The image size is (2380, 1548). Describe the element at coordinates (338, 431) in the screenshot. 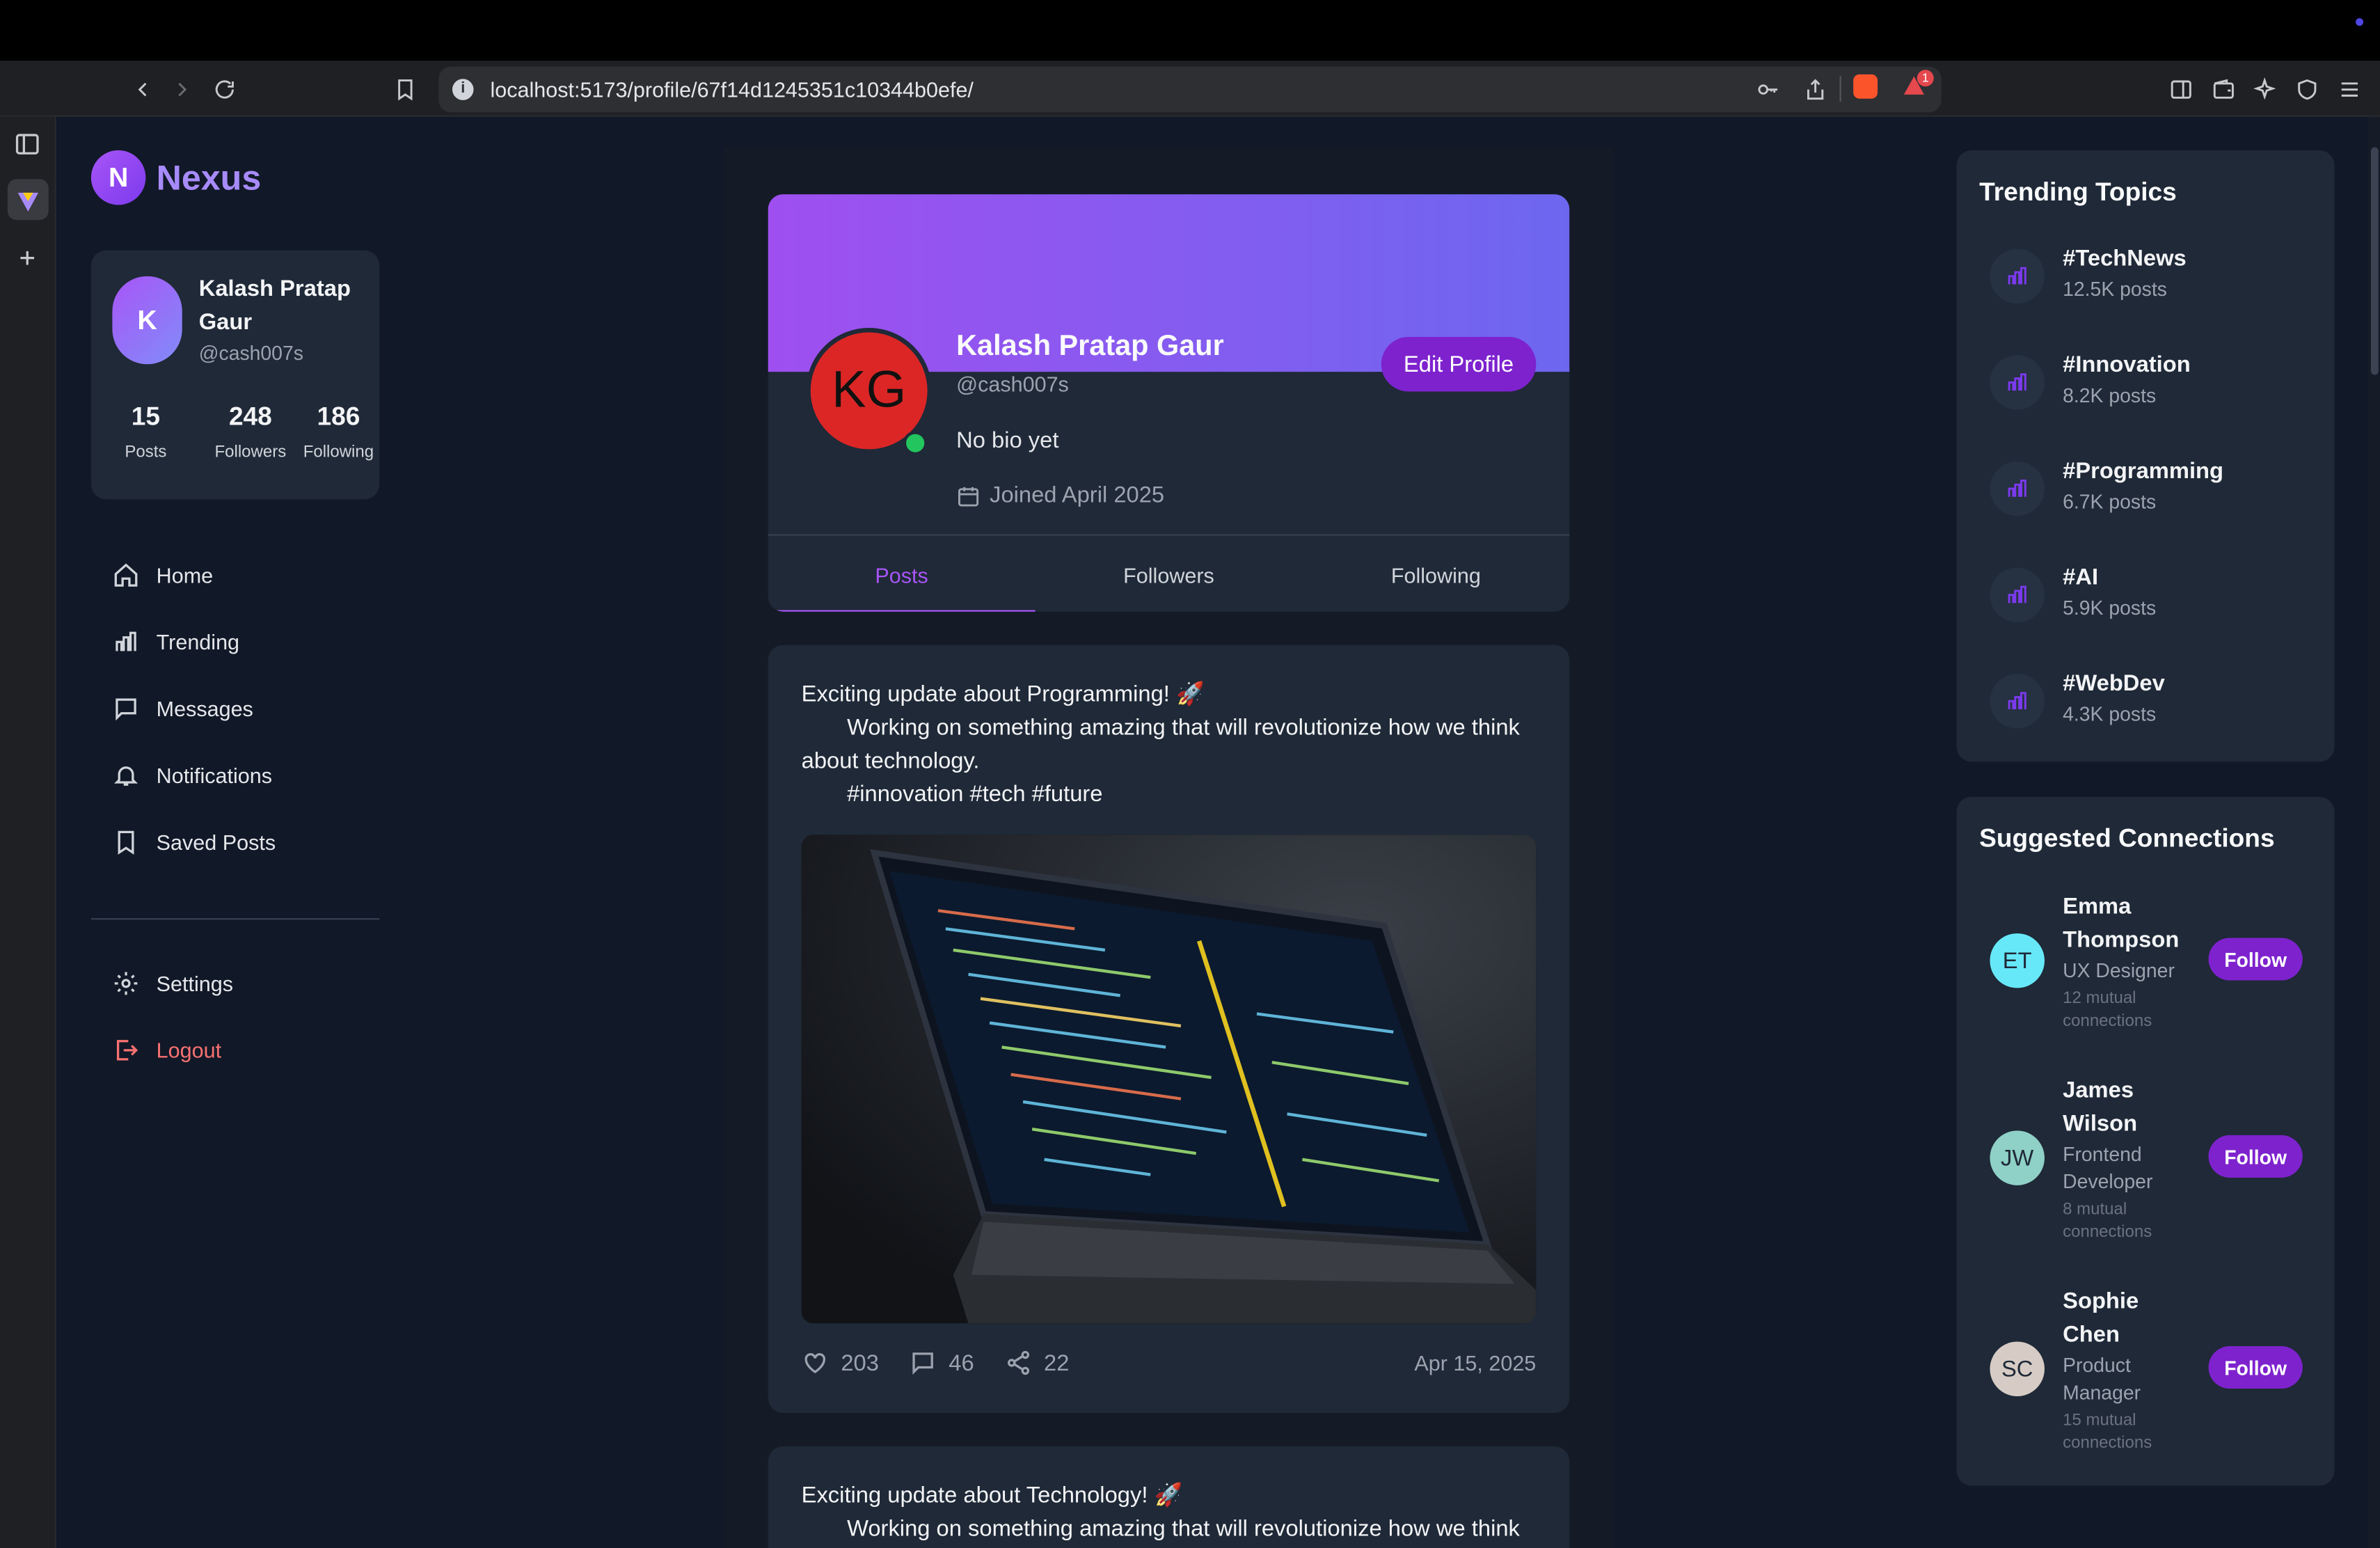

I see `stat-following: 186 Following` at that location.